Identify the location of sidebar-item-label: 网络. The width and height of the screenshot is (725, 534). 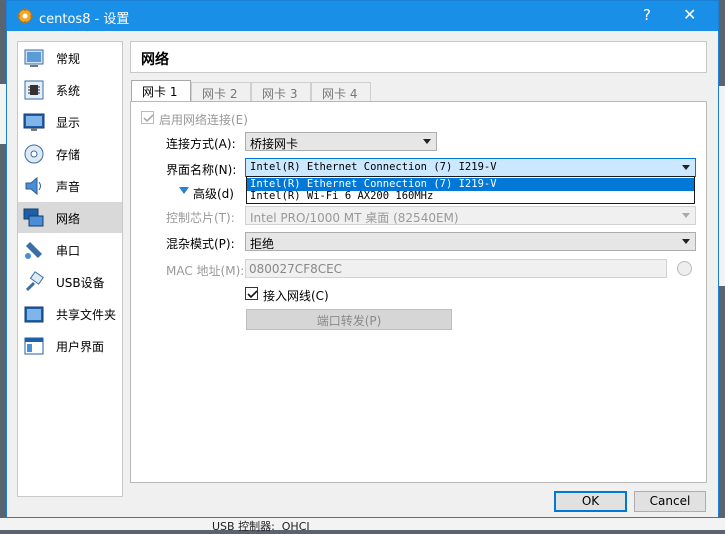
(68, 219).